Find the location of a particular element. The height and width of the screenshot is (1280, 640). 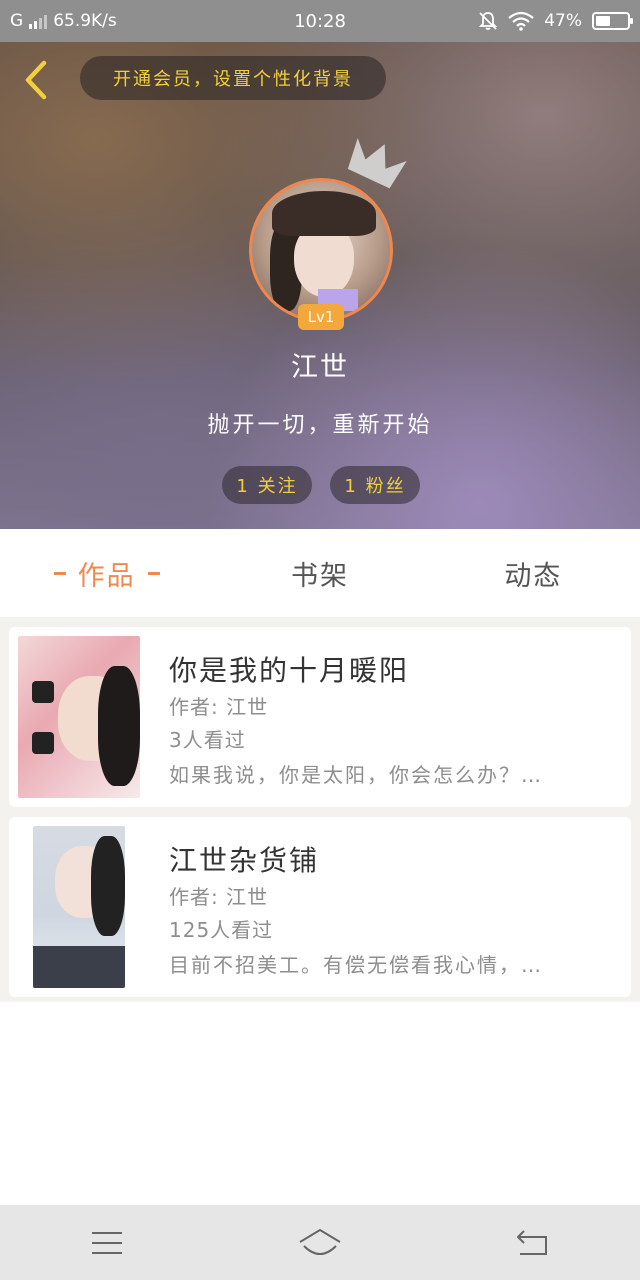

back-icon is located at coordinates (532, 1242).